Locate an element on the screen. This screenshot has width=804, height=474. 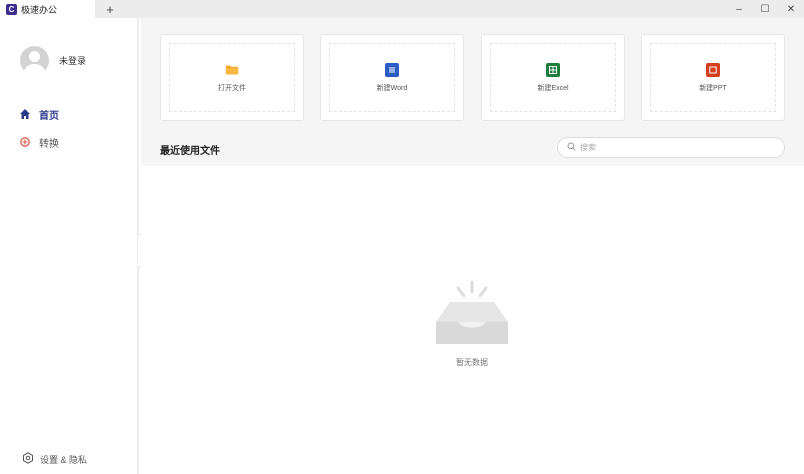
empty-state-text: 暂无数据 is located at coordinates (472, 362).